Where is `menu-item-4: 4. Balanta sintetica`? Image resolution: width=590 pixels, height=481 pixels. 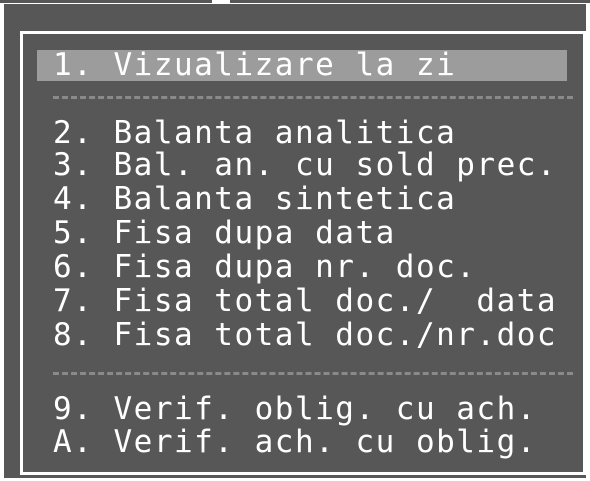 menu-item-4: 4. Balanta sintetica is located at coordinates (254, 199).